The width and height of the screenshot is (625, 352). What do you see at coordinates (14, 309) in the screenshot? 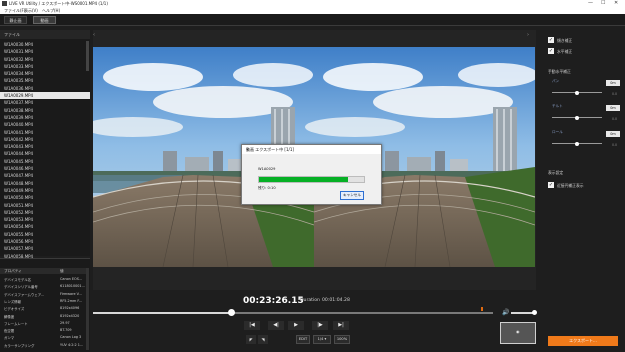
I see `property-name: ビデオサイズ` at bounding box center [14, 309].